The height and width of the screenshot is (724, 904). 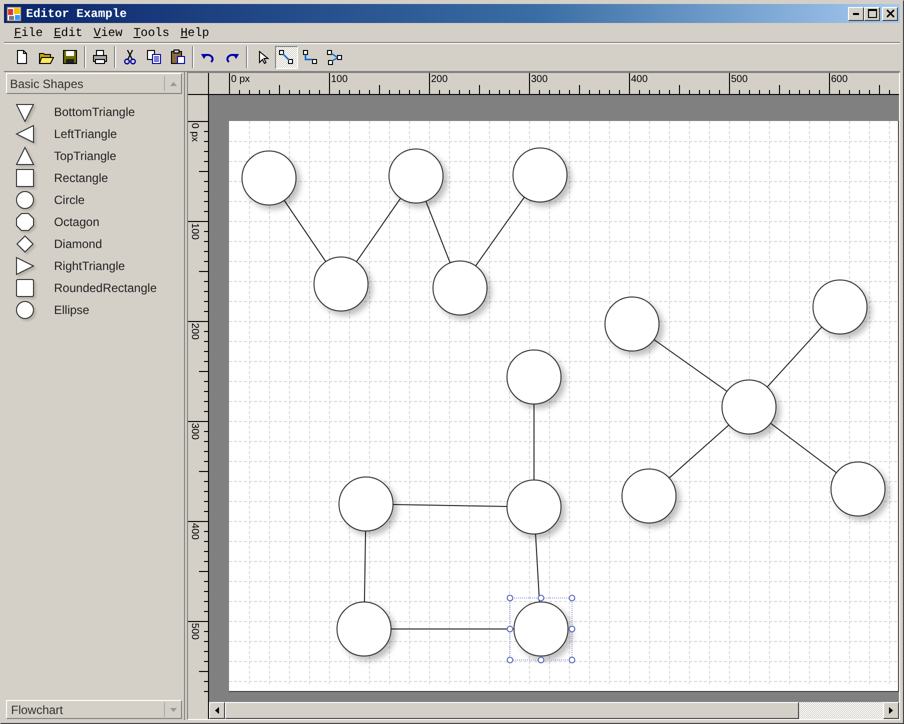 What do you see at coordinates (94, 266) in the screenshot?
I see `shape-list-item: RightTriangle` at bounding box center [94, 266].